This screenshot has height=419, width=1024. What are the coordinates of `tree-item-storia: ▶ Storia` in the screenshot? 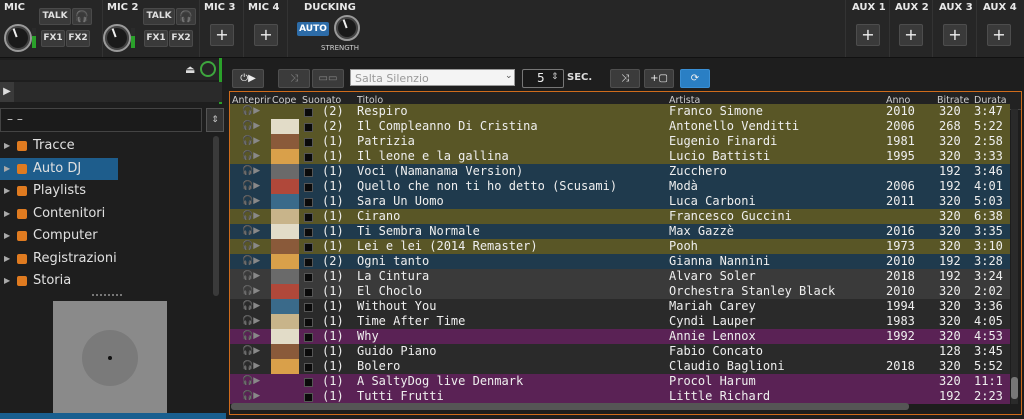 It's located at (59, 281).